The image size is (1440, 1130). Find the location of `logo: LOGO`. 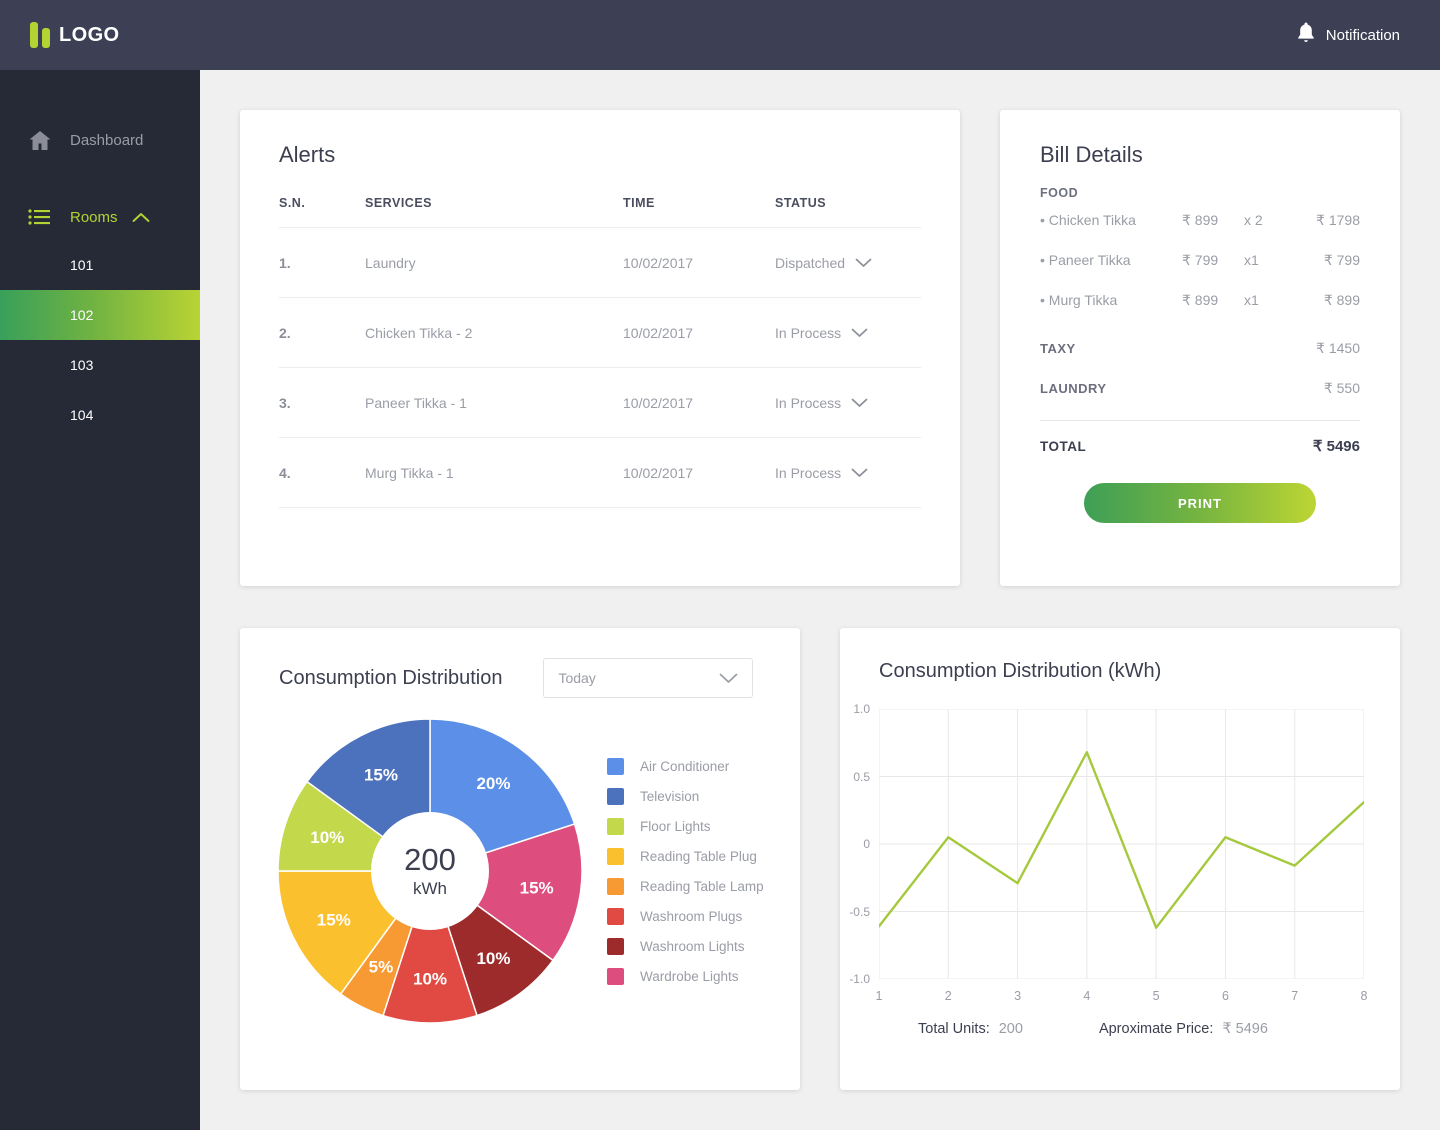

logo: LOGO is located at coordinates (75, 35).